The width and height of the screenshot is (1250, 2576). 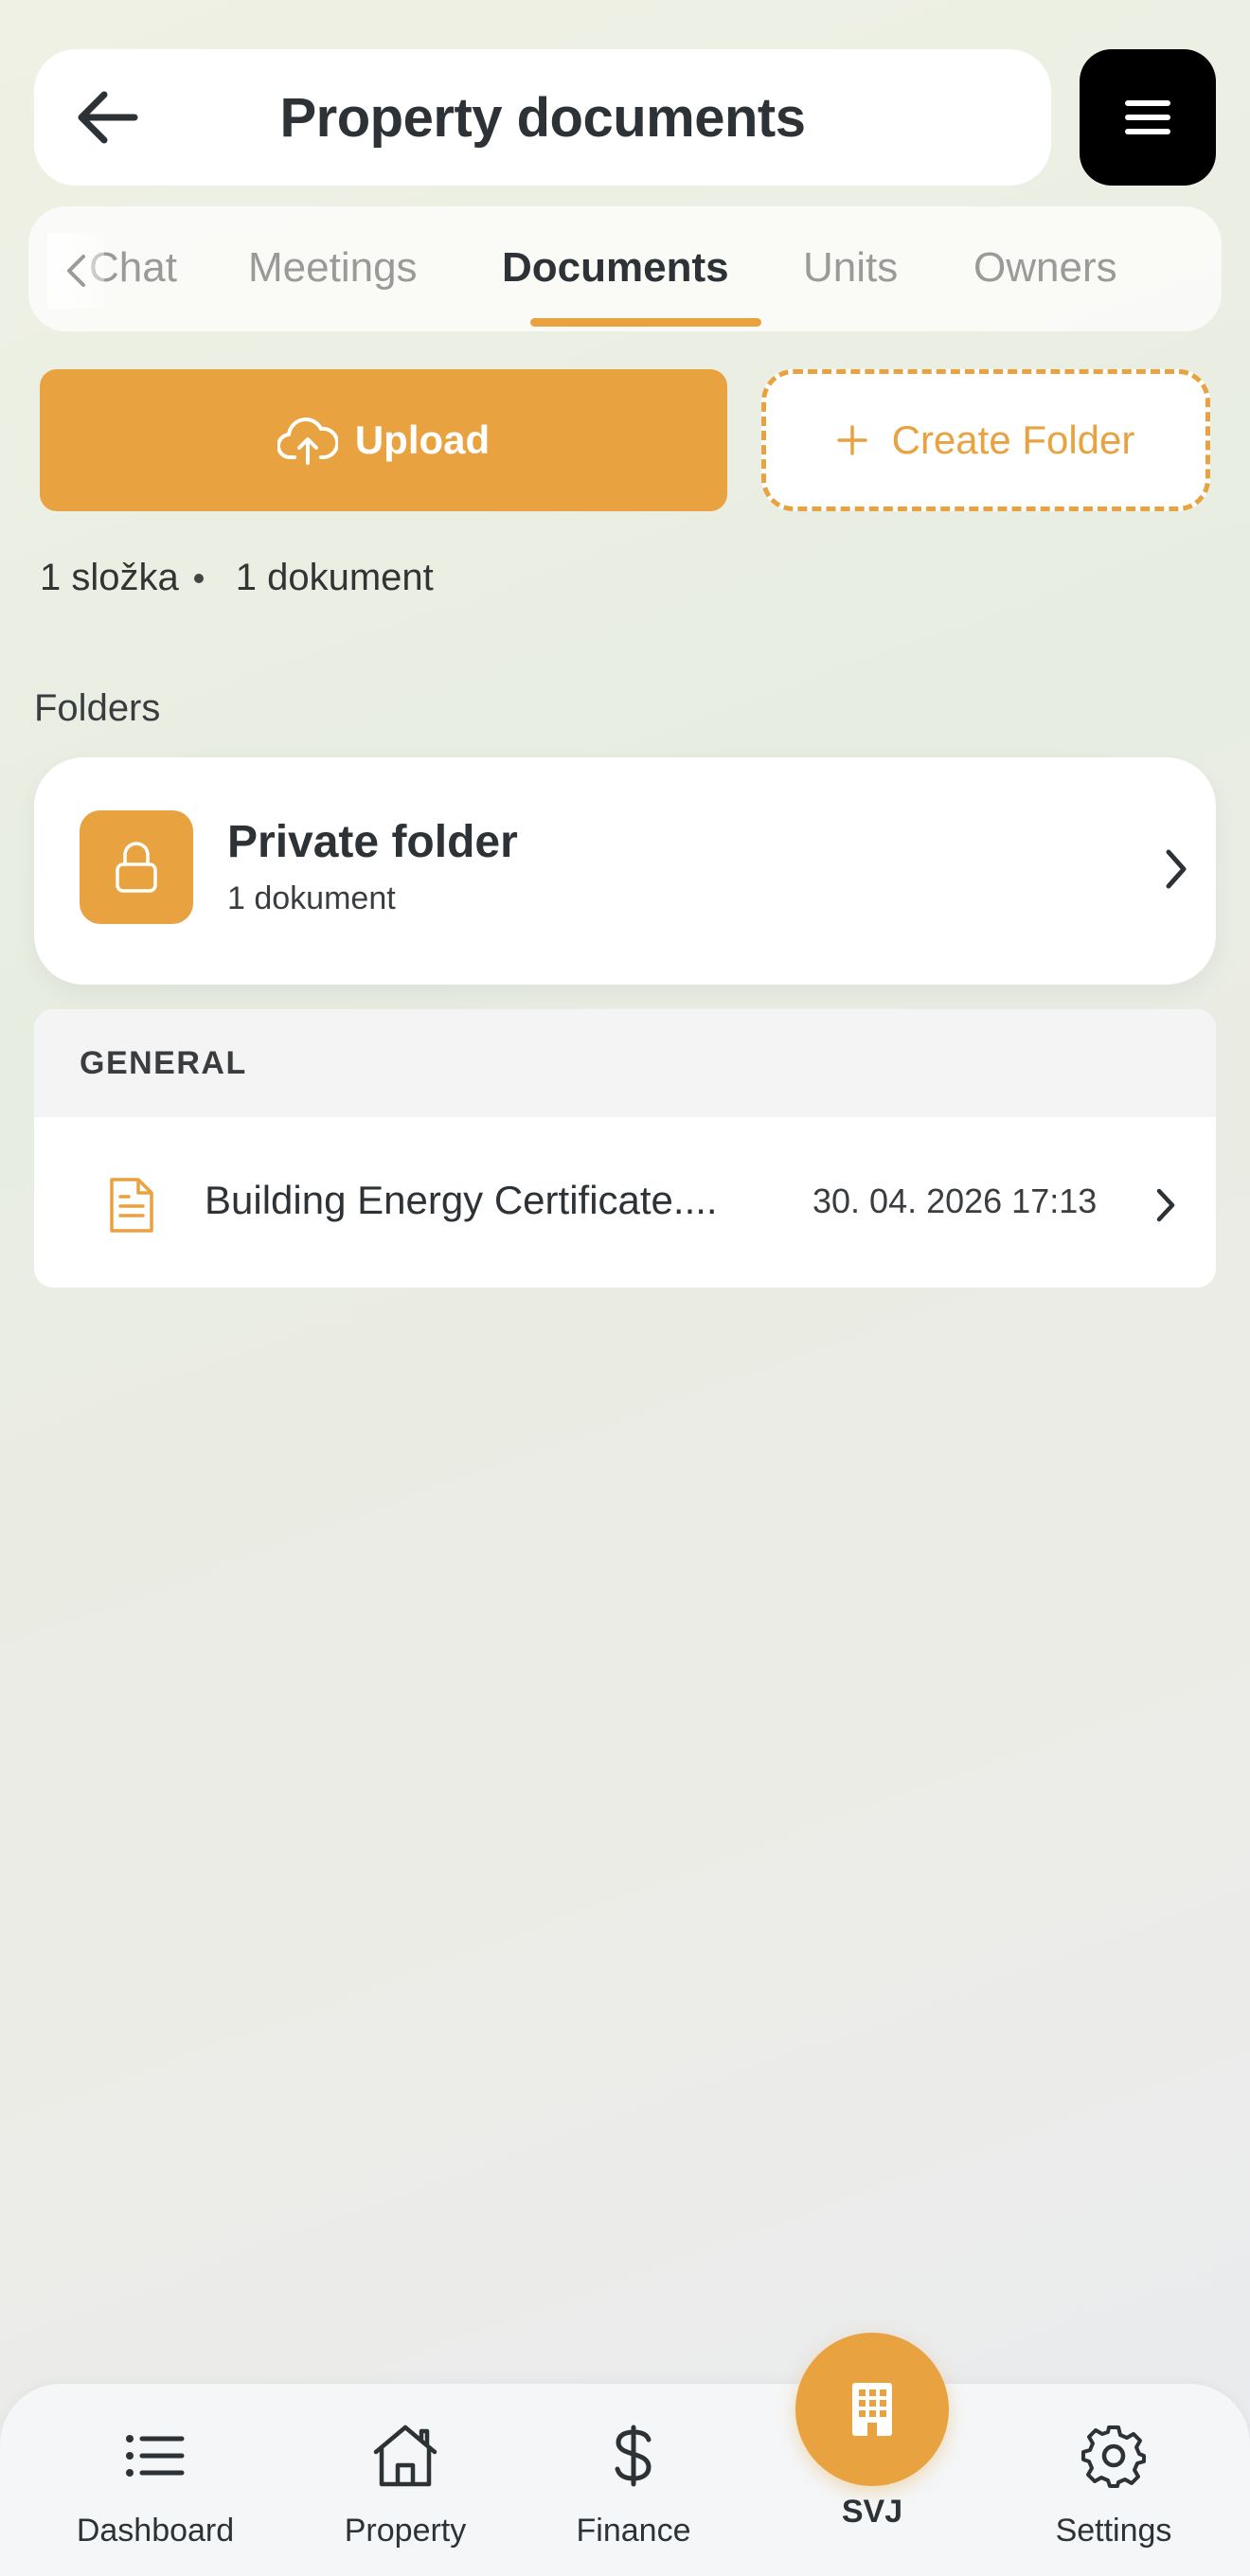 What do you see at coordinates (312, 898) in the screenshot?
I see `folder-document-count: 1 dokument` at bounding box center [312, 898].